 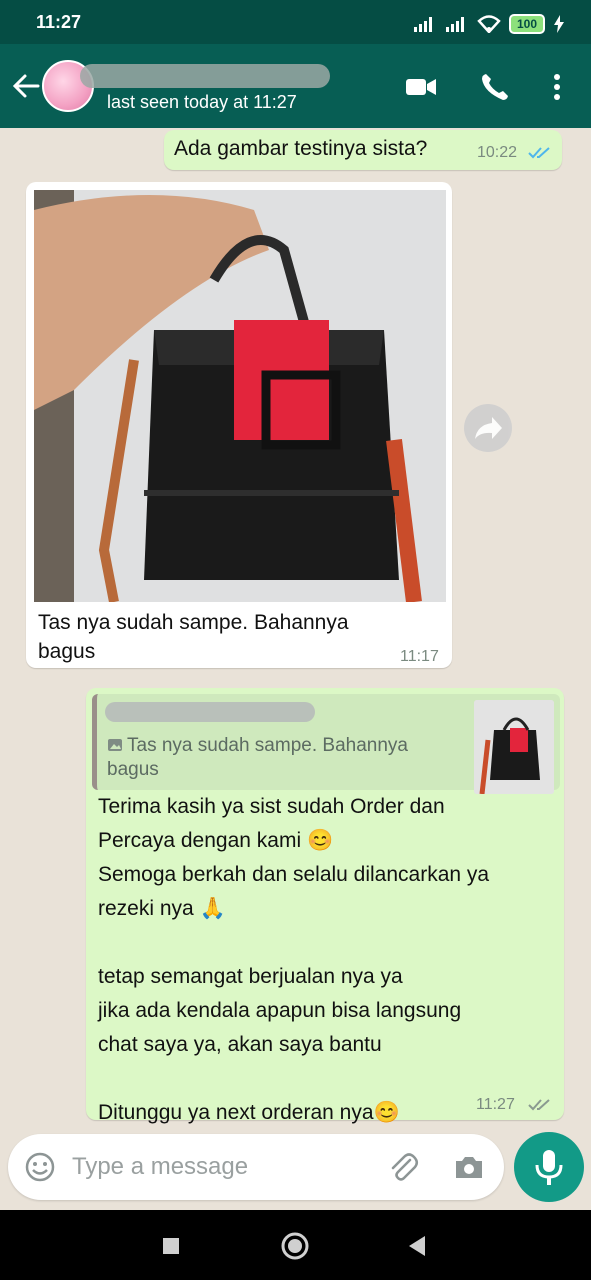 I want to click on image-icon, so click(x=115, y=745).